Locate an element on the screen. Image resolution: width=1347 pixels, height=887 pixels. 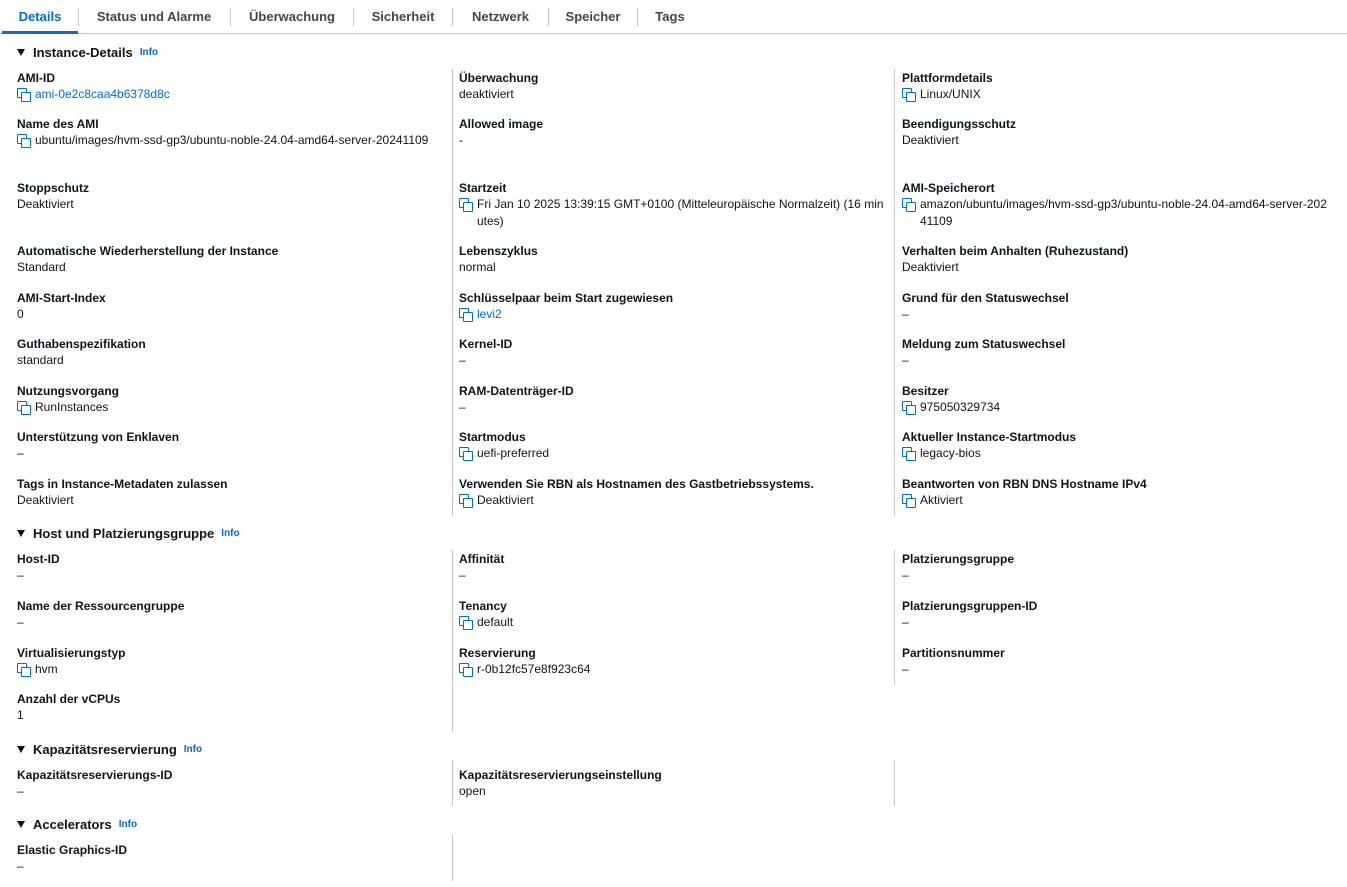
field-value: 975050329734 is located at coordinates (1117, 407).